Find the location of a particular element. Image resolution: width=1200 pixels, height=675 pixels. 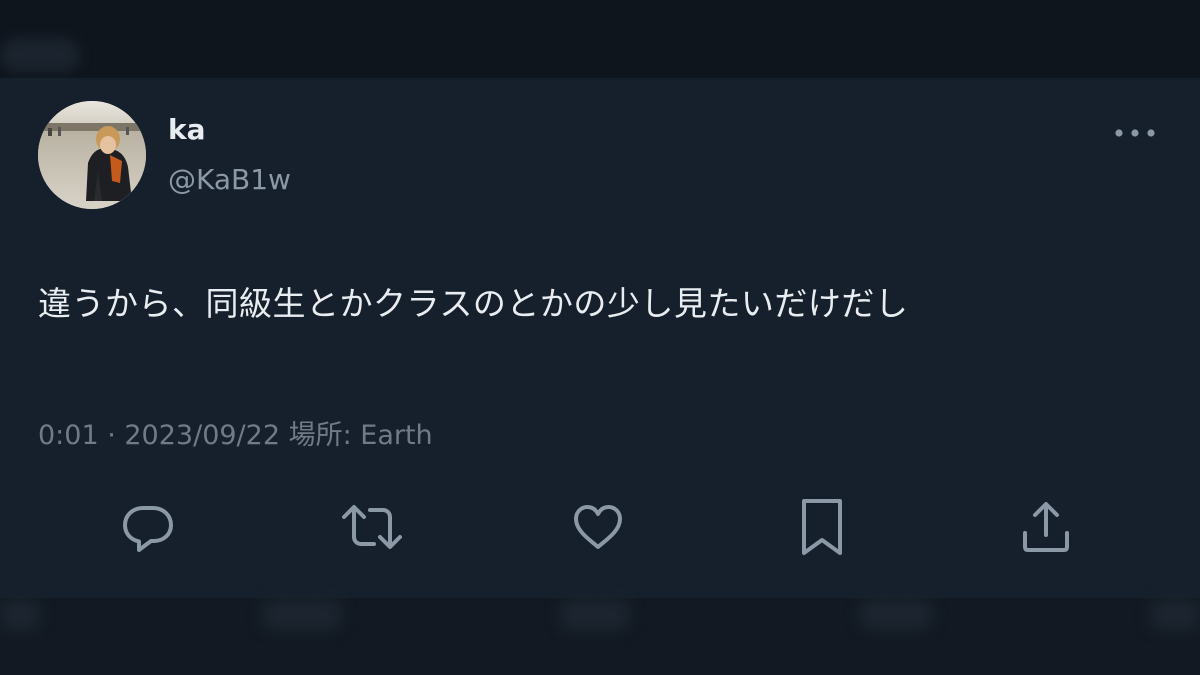

retweet-button is located at coordinates (372, 527).